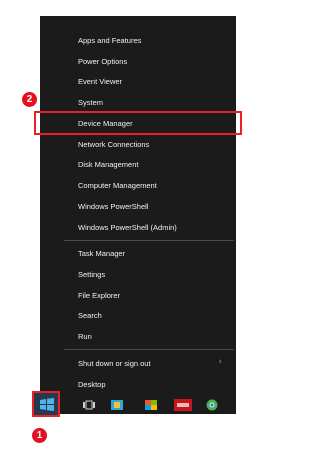 The height and width of the screenshot is (463, 320). Describe the element at coordinates (109, 41) in the screenshot. I see `menu-item-apps-and-features: Apps and Features` at that location.